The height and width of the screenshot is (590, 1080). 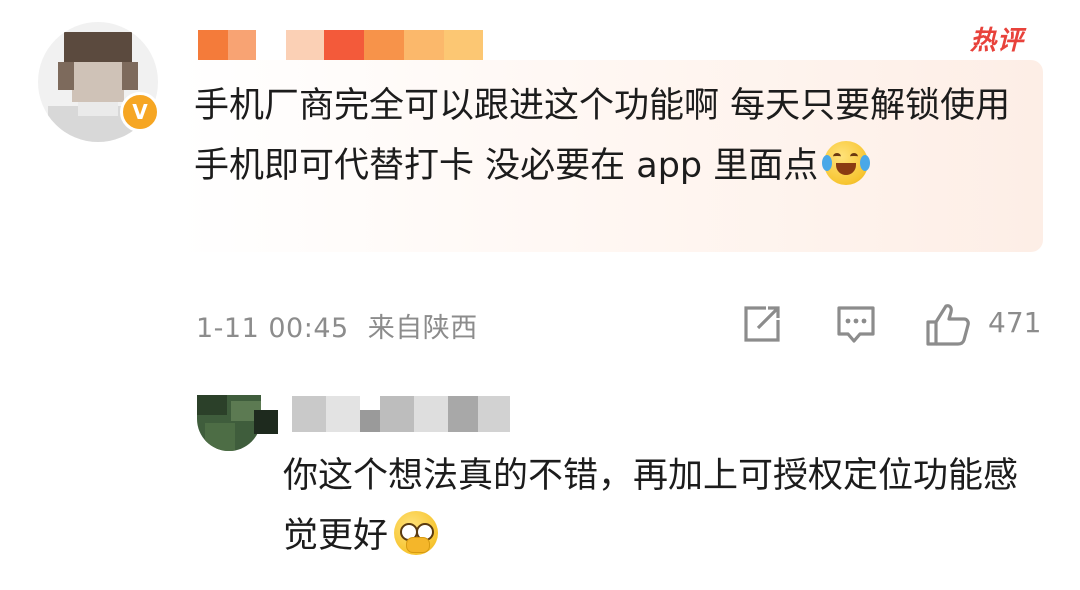 What do you see at coordinates (401, 414) in the screenshot?
I see `replier-username` at bounding box center [401, 414].